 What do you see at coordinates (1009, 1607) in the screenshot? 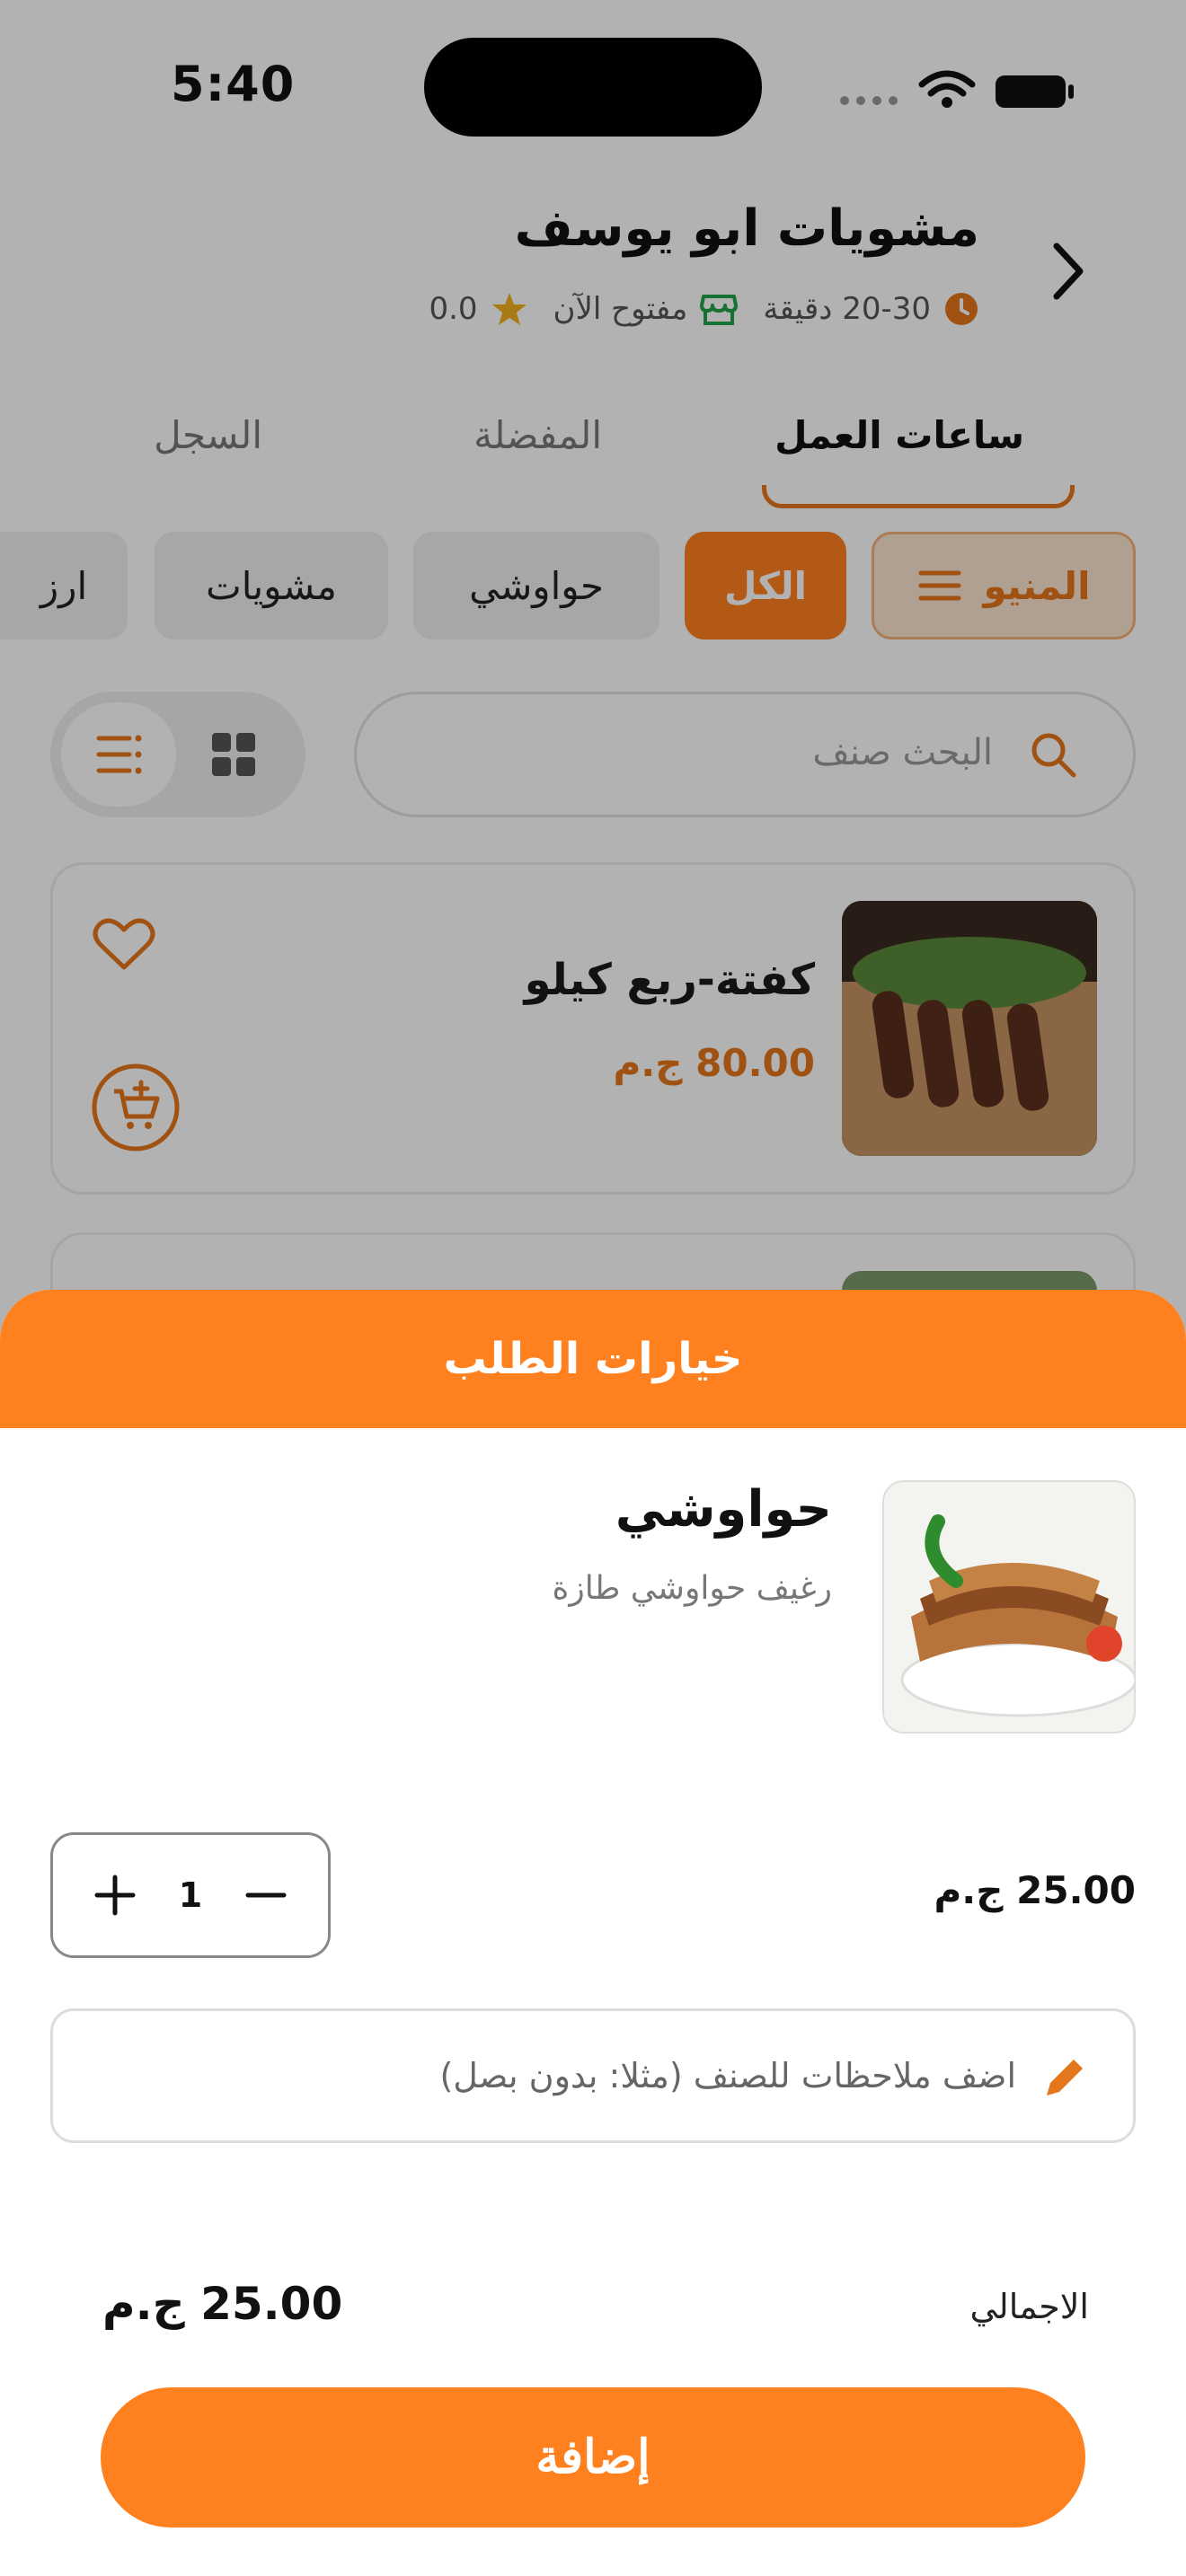
I see `item-image` at bounding box center [1009, 1607].